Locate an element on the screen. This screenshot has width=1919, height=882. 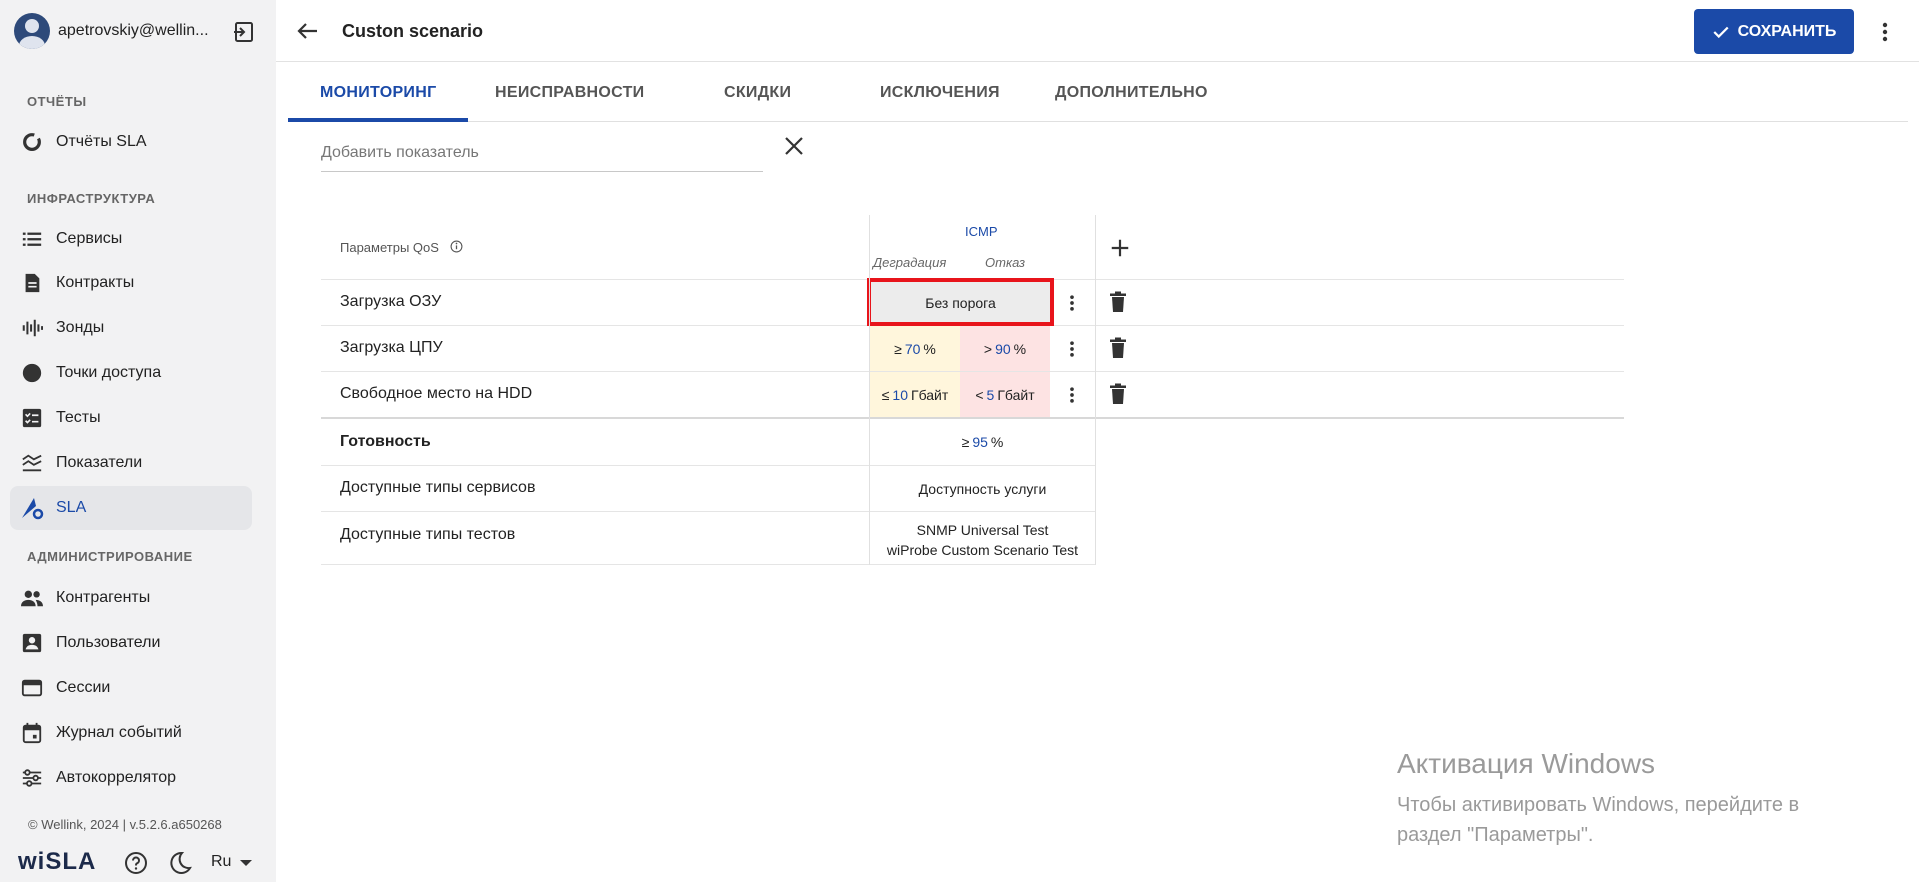
language-select: Ru is located at coordinates (221, 862).